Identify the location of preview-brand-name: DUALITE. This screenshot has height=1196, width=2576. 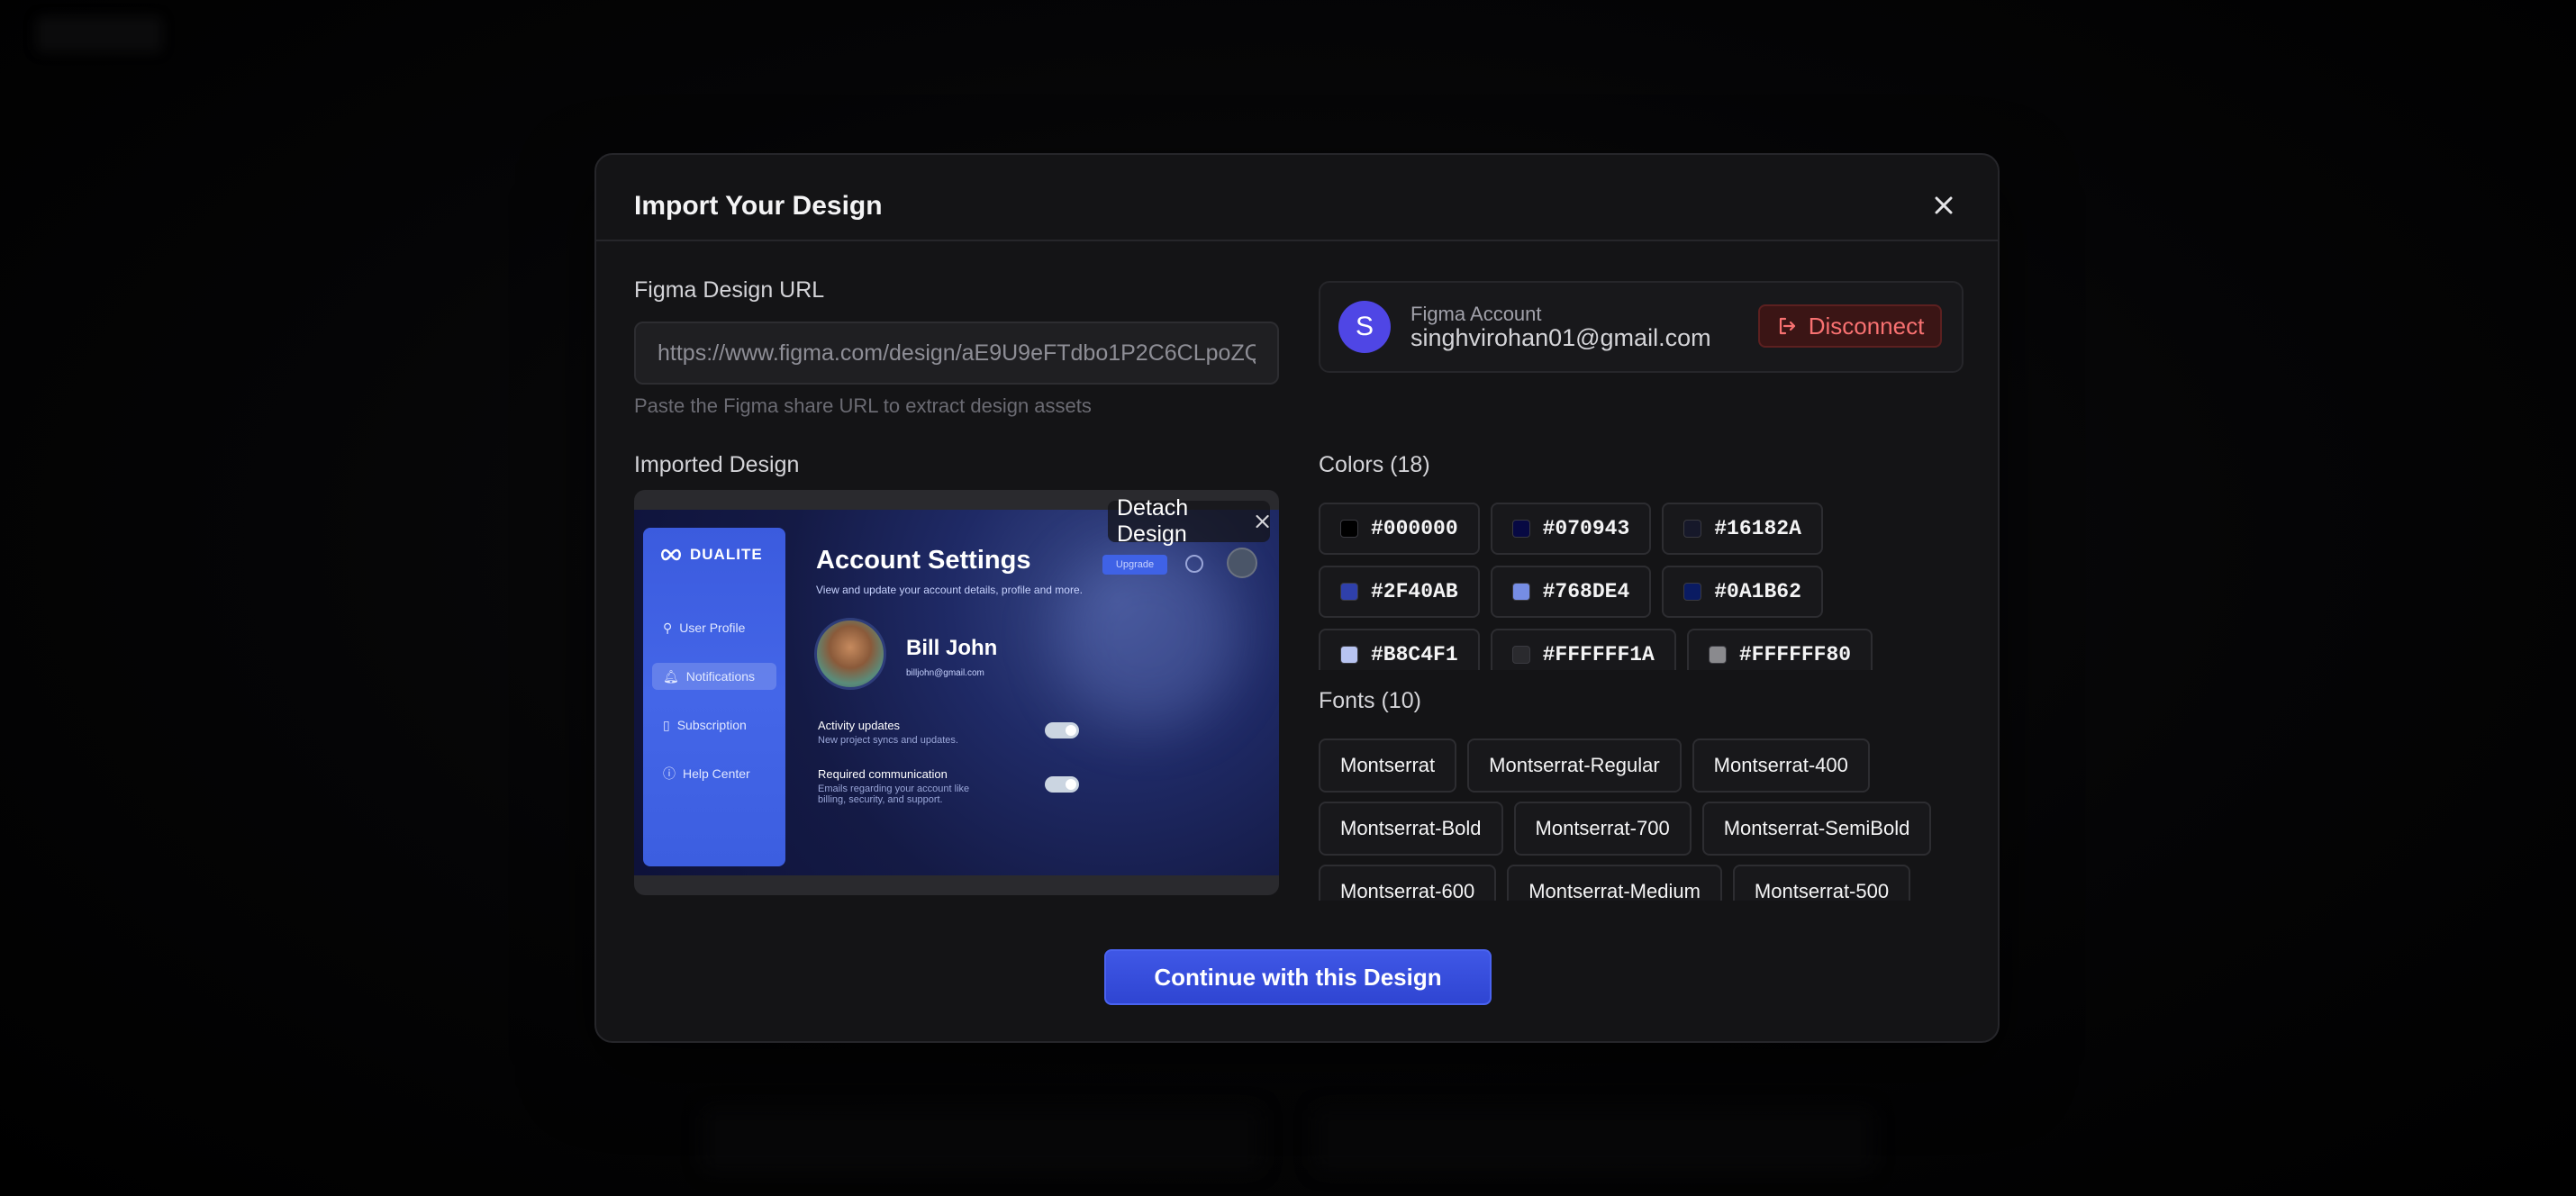
(726, 554).